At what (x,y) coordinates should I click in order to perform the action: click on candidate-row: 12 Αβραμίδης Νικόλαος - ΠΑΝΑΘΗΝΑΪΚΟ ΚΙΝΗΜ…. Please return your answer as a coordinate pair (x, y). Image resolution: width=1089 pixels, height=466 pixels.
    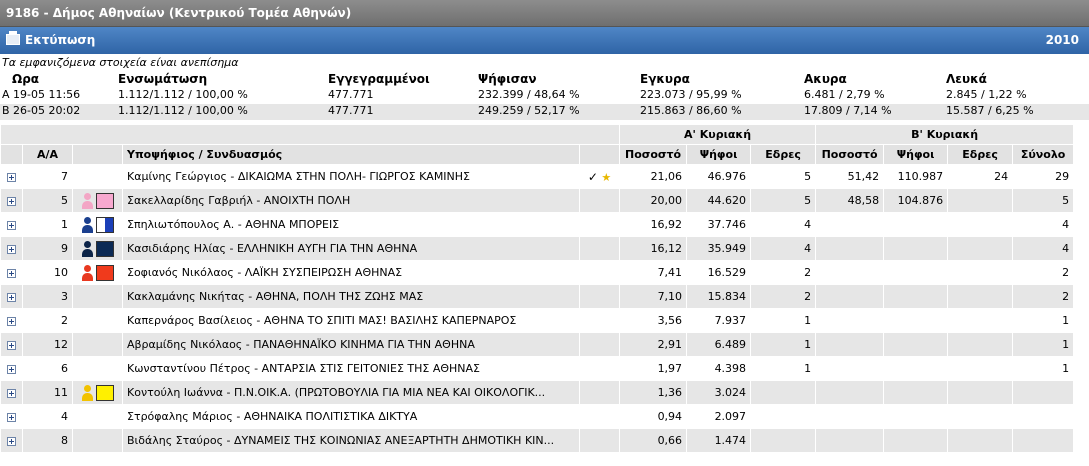
    Looking at the image, I should click on (537, 344).